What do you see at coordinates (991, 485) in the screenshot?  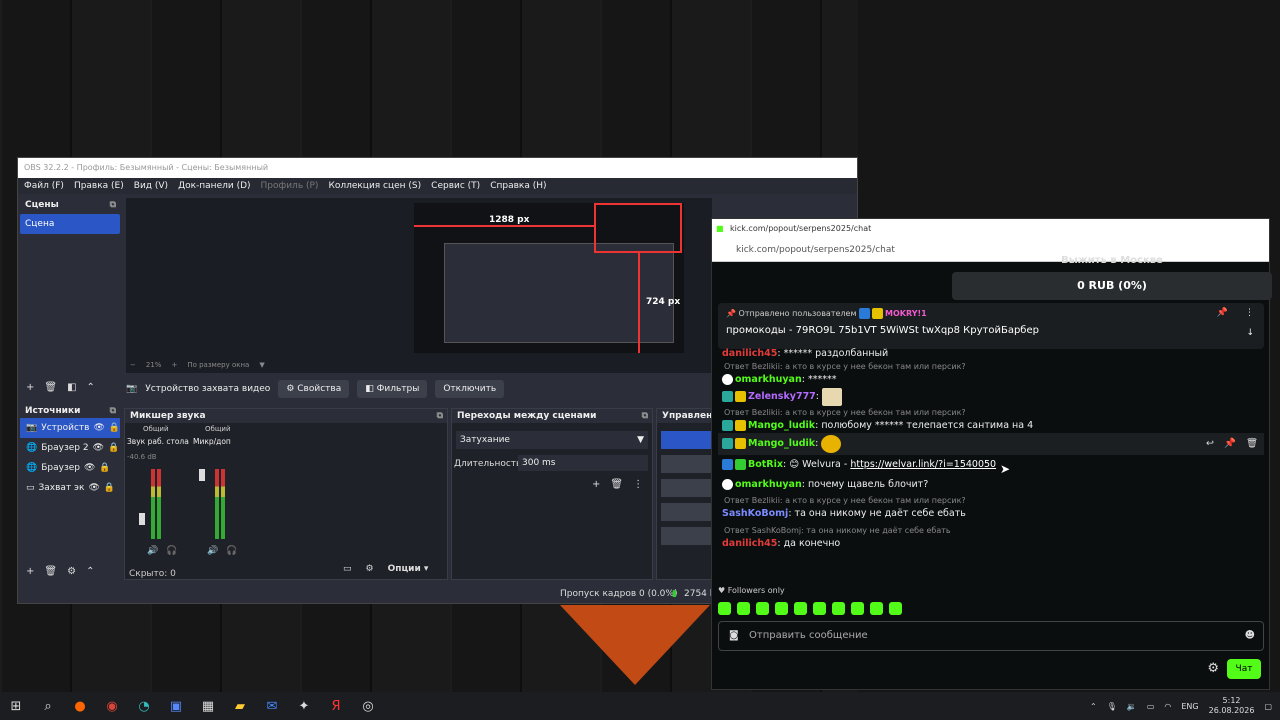 I see `chat-message: omarkhuyan: почему щавель блочит?` at bounding box center [991, 485].